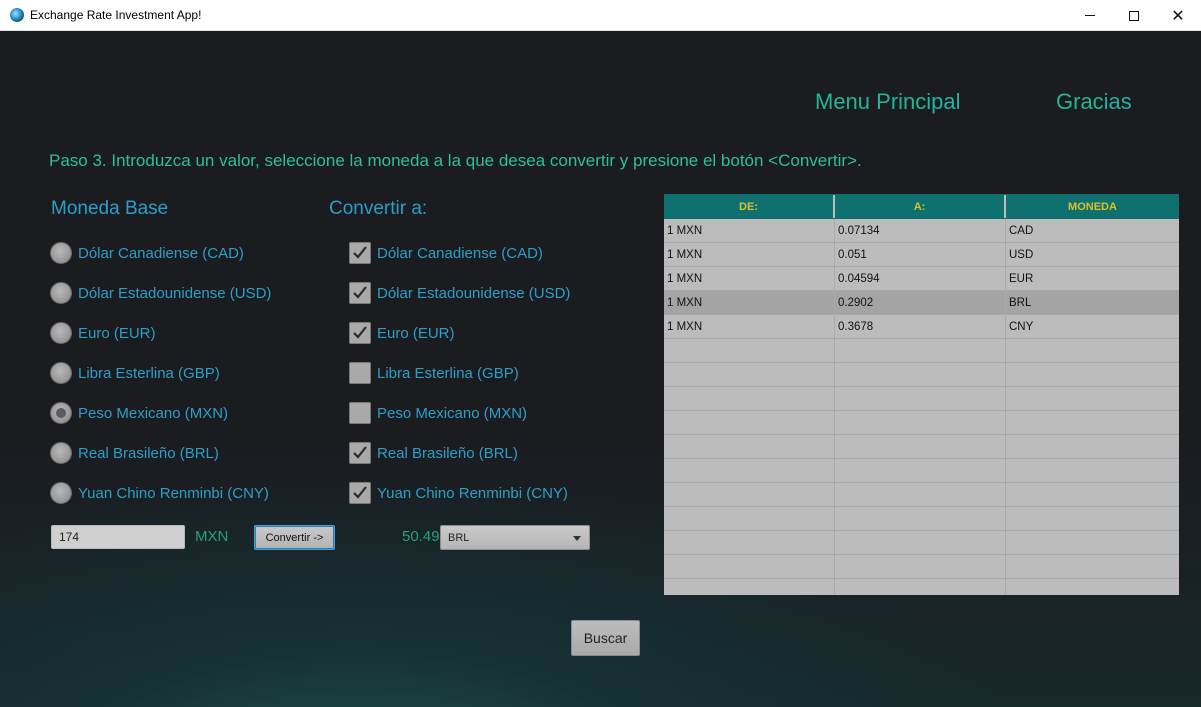  What do you see at coordinates (1020, 302) in the screenshot?
I see `table-cell: BRL` at bounding box center [1020, 302].